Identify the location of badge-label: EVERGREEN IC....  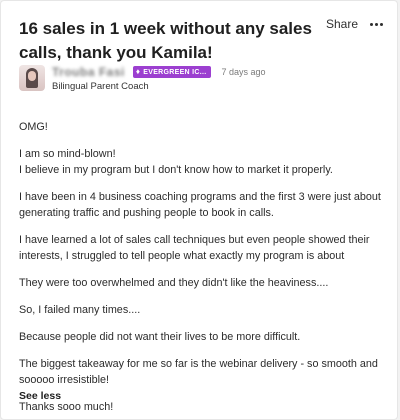
(175, 72).